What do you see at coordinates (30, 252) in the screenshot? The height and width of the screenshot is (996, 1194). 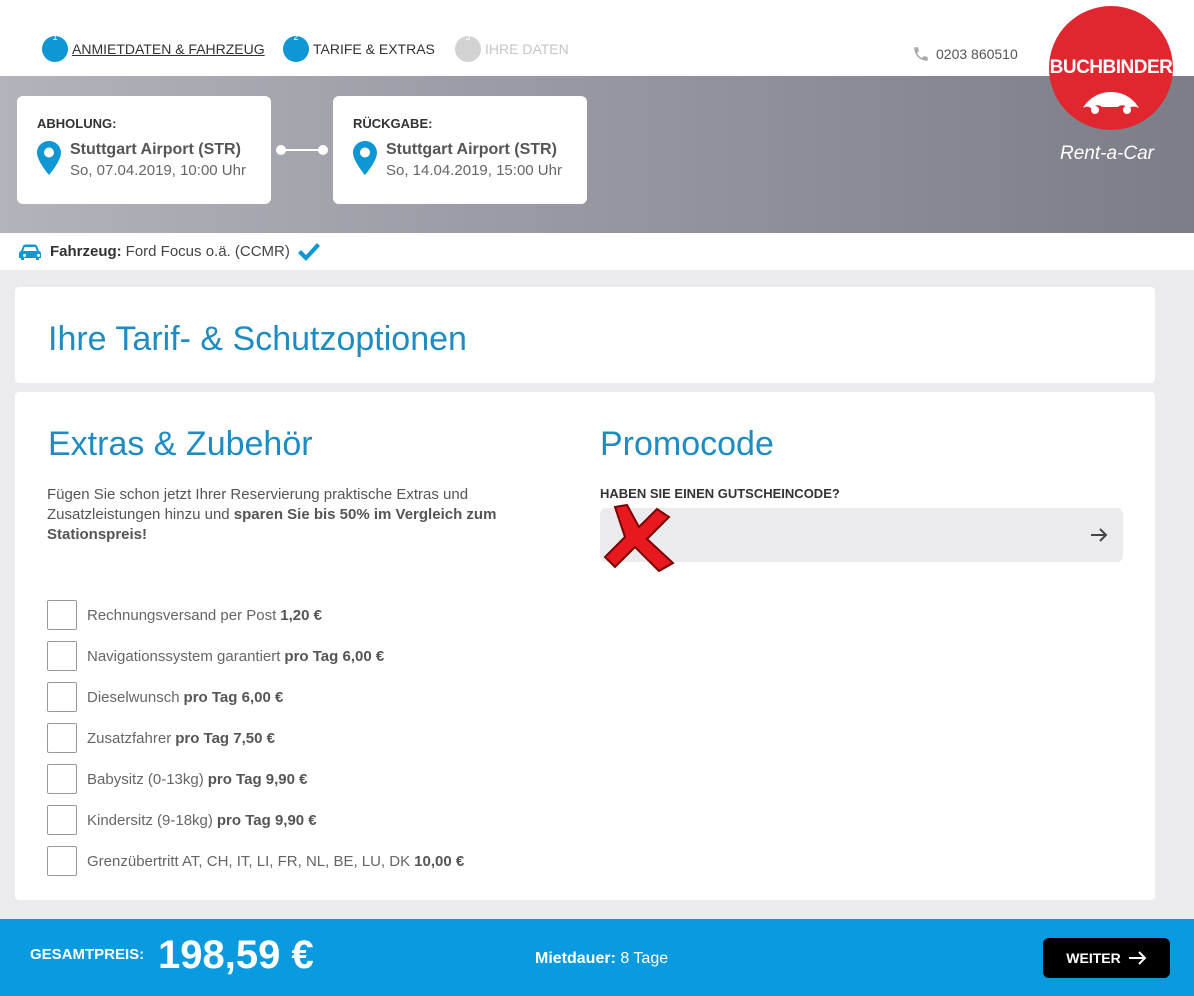 I see `car-icon` at bounding box center [30, 252].